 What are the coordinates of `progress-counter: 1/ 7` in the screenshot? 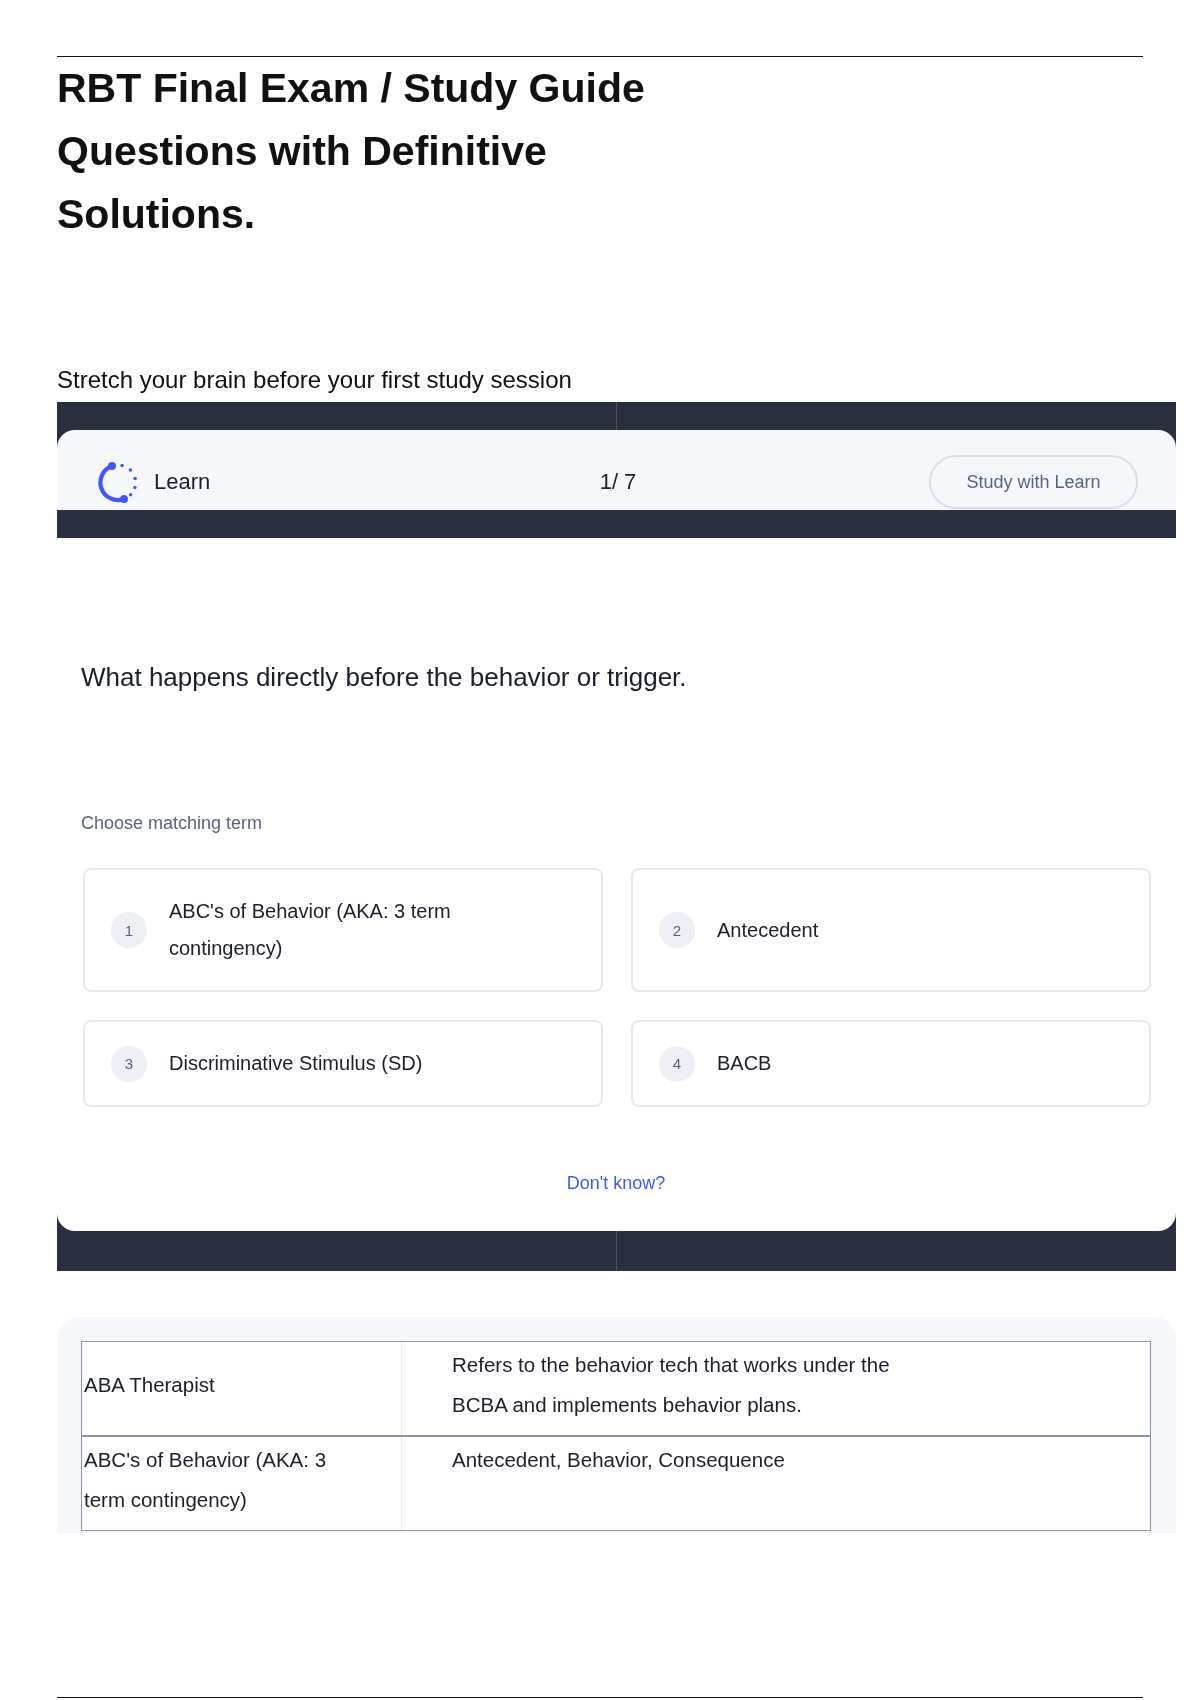 It's located at (618, 482).